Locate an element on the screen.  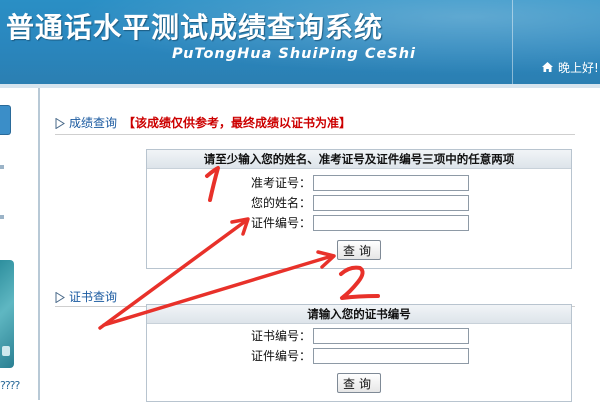
site-title: 普通话水平测试成绩查询系统 is located at coordinates (195, 27).